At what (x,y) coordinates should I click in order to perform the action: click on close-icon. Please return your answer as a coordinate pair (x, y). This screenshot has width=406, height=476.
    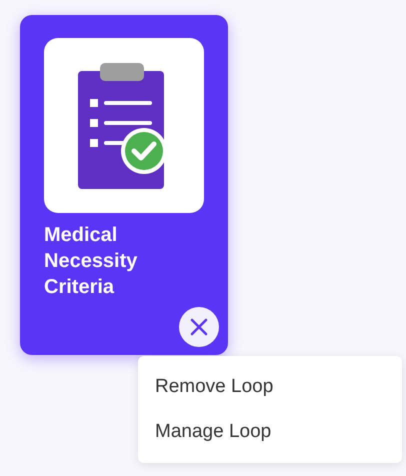
    Looking at the image, I should click on (199, 327).